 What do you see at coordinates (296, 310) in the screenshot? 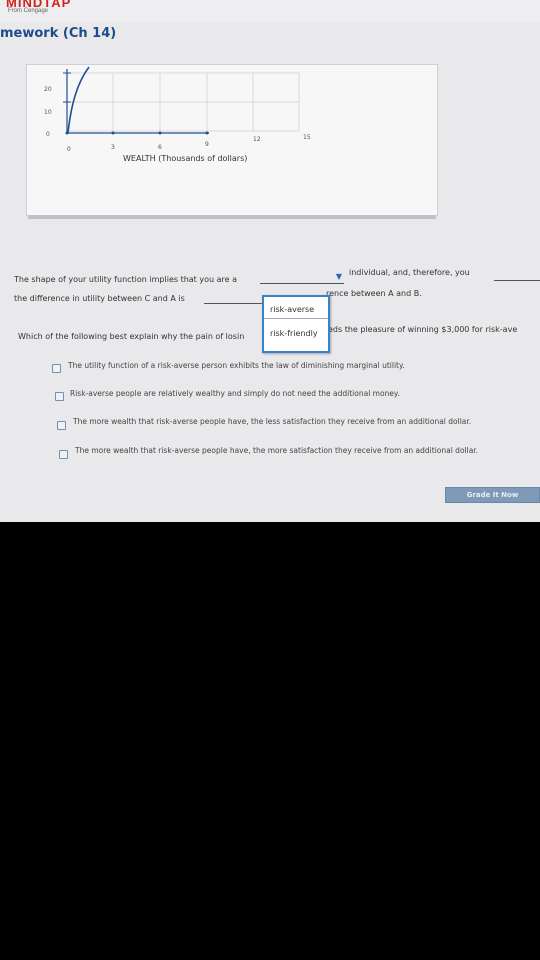
I see `dropdown-option-risk-averse: risk-averse` at bounding box center [296, 310].